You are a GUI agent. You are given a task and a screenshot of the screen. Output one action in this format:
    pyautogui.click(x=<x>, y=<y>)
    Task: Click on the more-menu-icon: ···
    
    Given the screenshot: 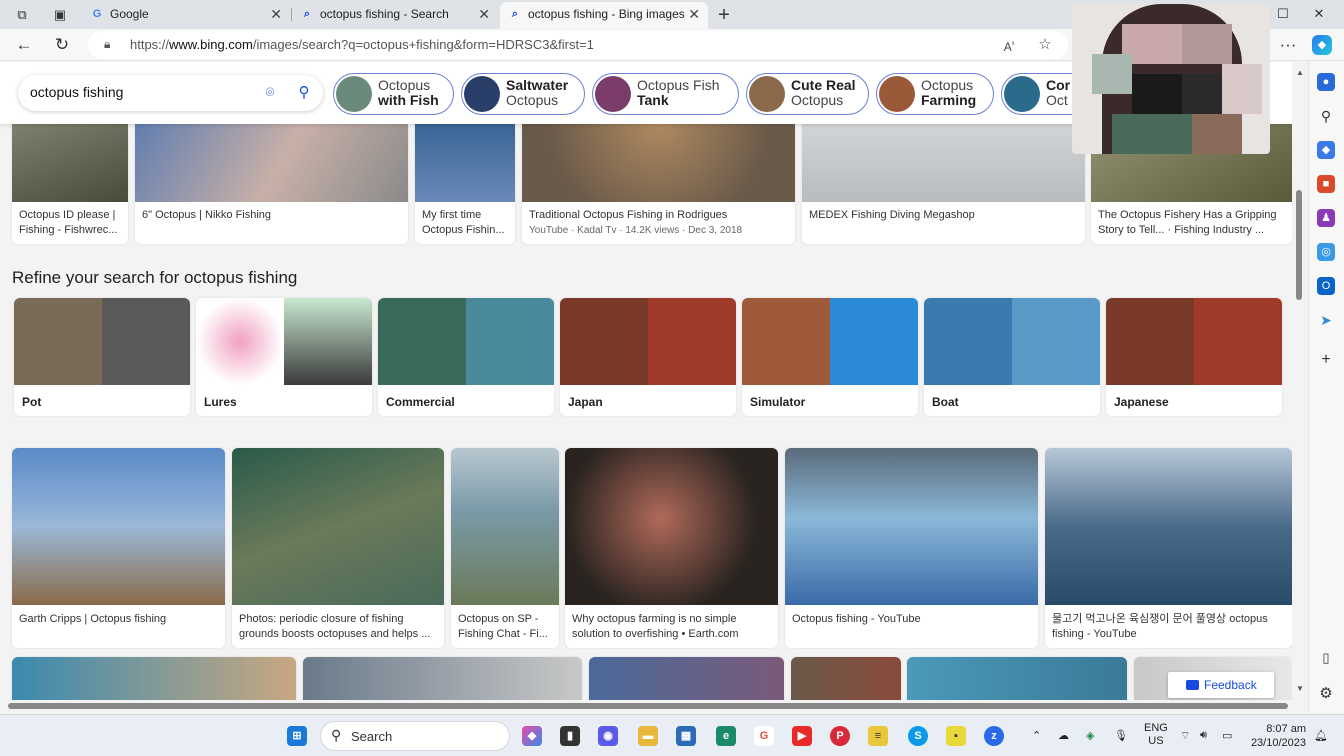 What is the action you would take?
    pyautogui.click(x=1288, y=45)
    